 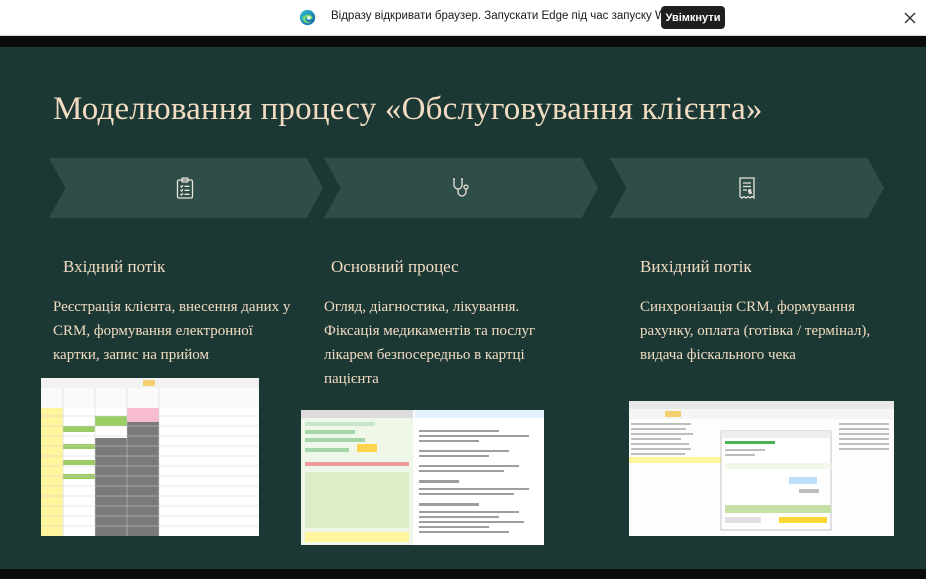 What do you see at coordinates (693, 17) in the screenshot?
I see `enable-startup-button: Увімкнути` at bounding box center [693, 17].